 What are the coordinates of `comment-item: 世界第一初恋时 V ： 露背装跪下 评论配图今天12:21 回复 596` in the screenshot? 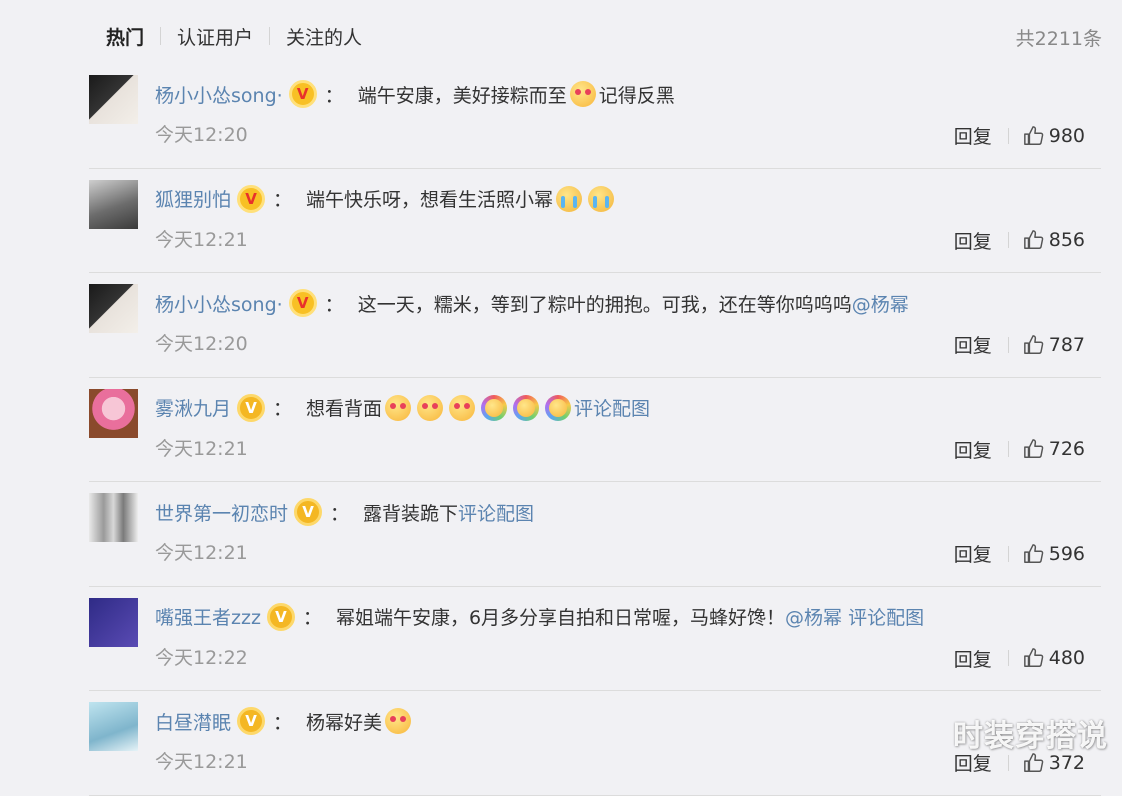 It's located at (595, 534).